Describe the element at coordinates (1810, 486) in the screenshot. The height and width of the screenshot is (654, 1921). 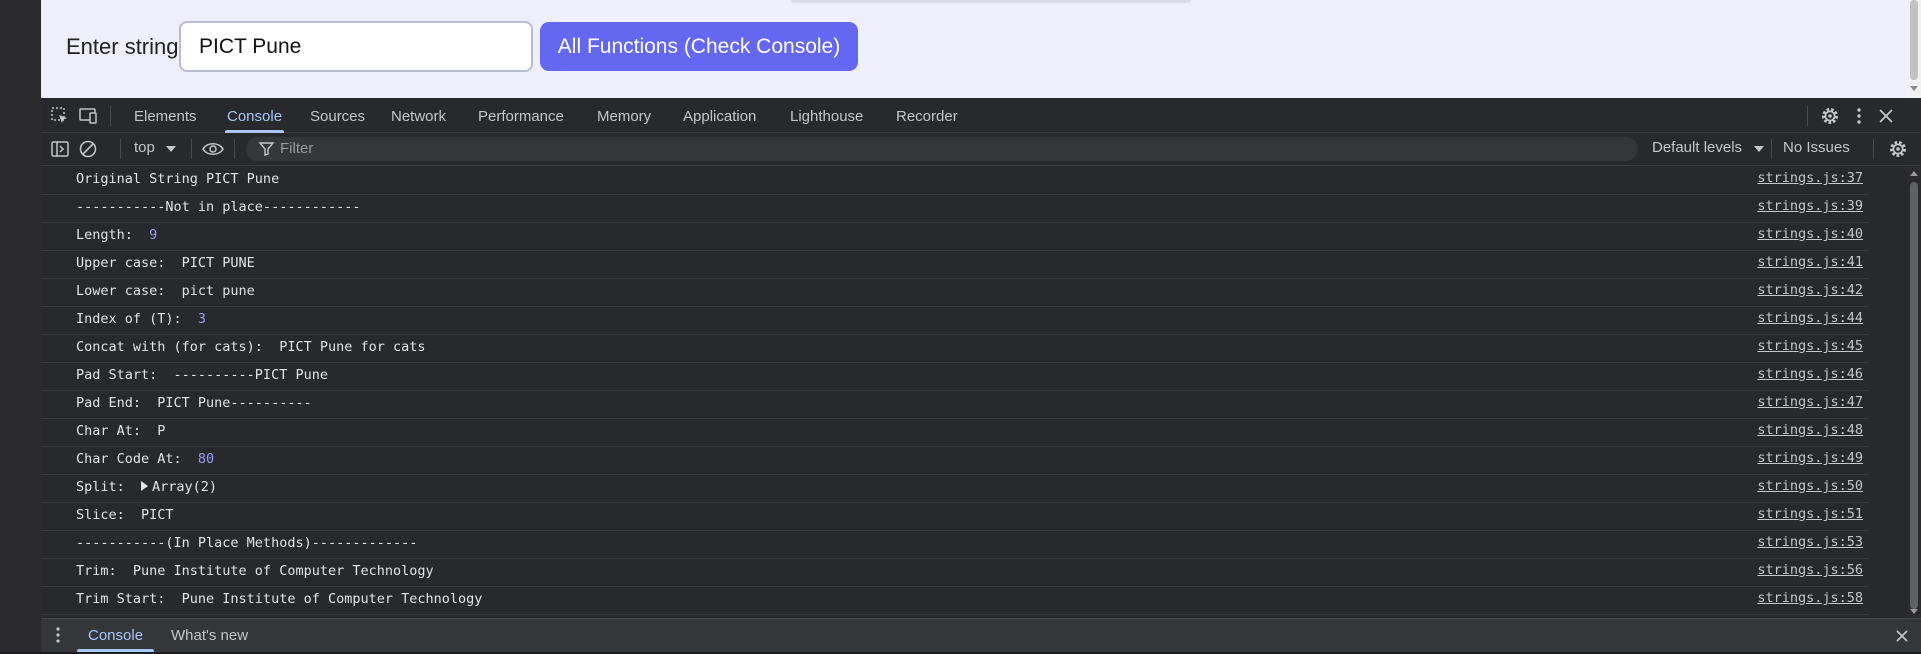
I see `source-link: strings.js:50` at that location.